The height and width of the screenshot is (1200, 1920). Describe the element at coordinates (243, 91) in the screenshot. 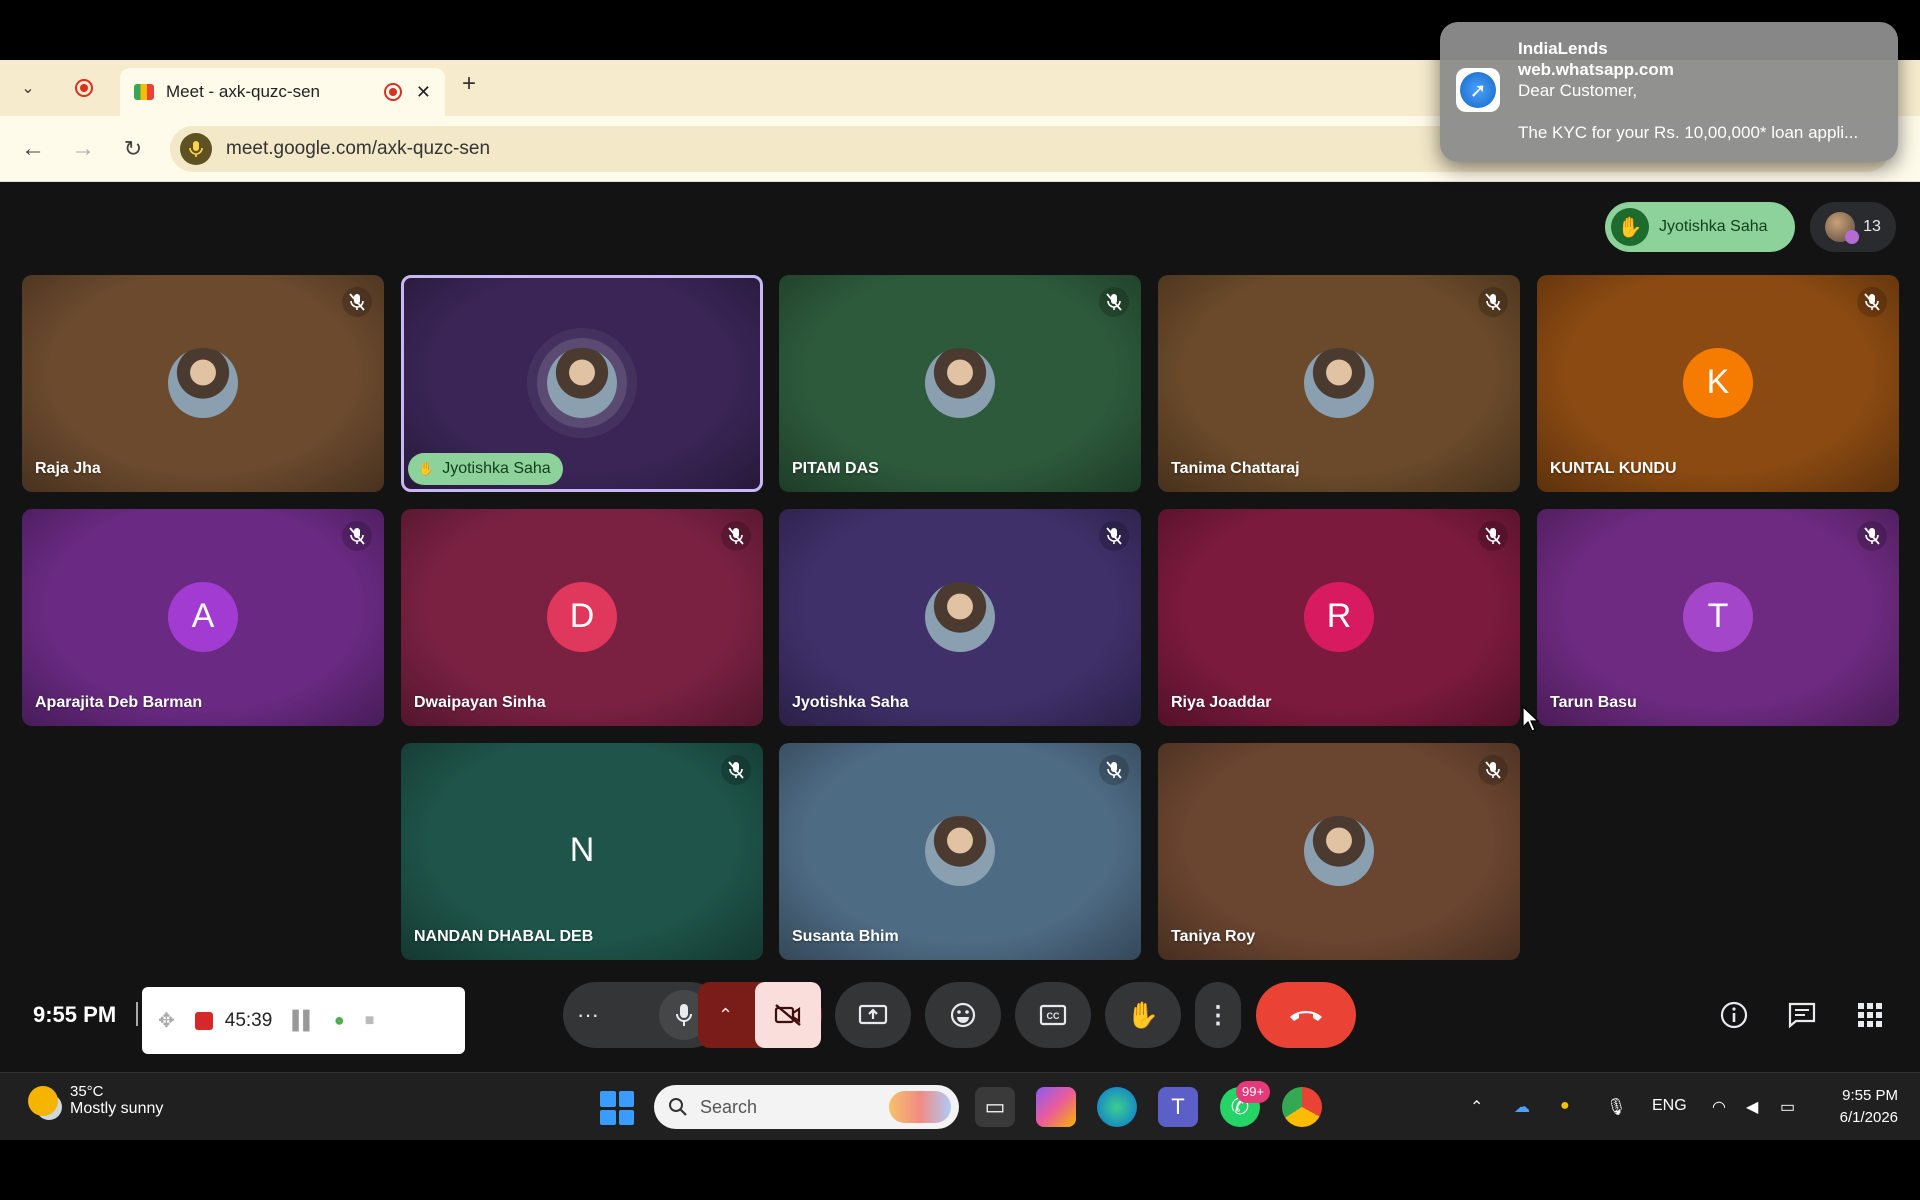

I see `tab-title: Meet - axk-quzc-sen` at that location.